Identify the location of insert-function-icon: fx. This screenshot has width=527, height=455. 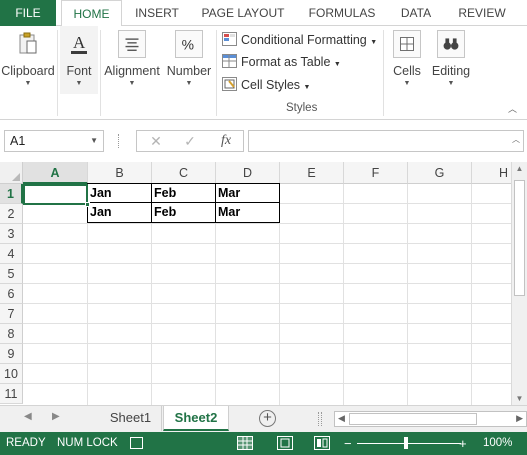
(226, 141).